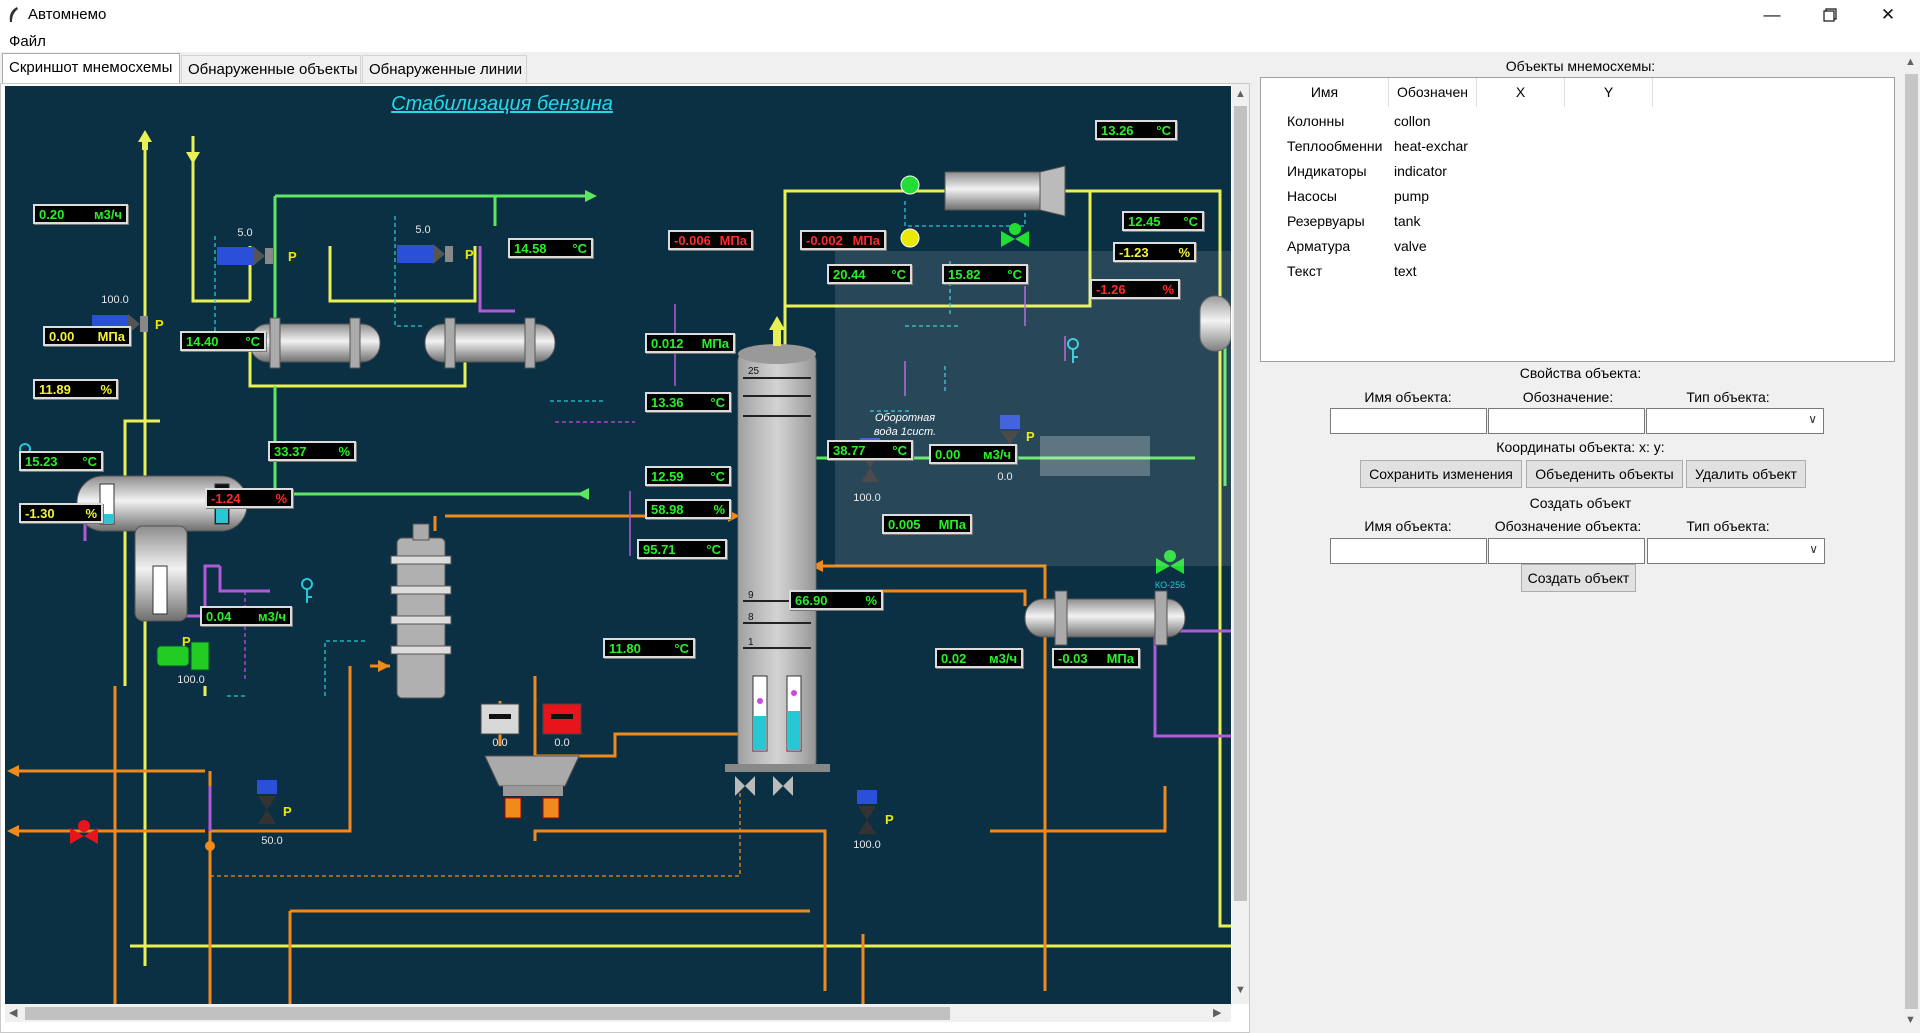  I want to click on col-header-x: X, so click(1520, 92).